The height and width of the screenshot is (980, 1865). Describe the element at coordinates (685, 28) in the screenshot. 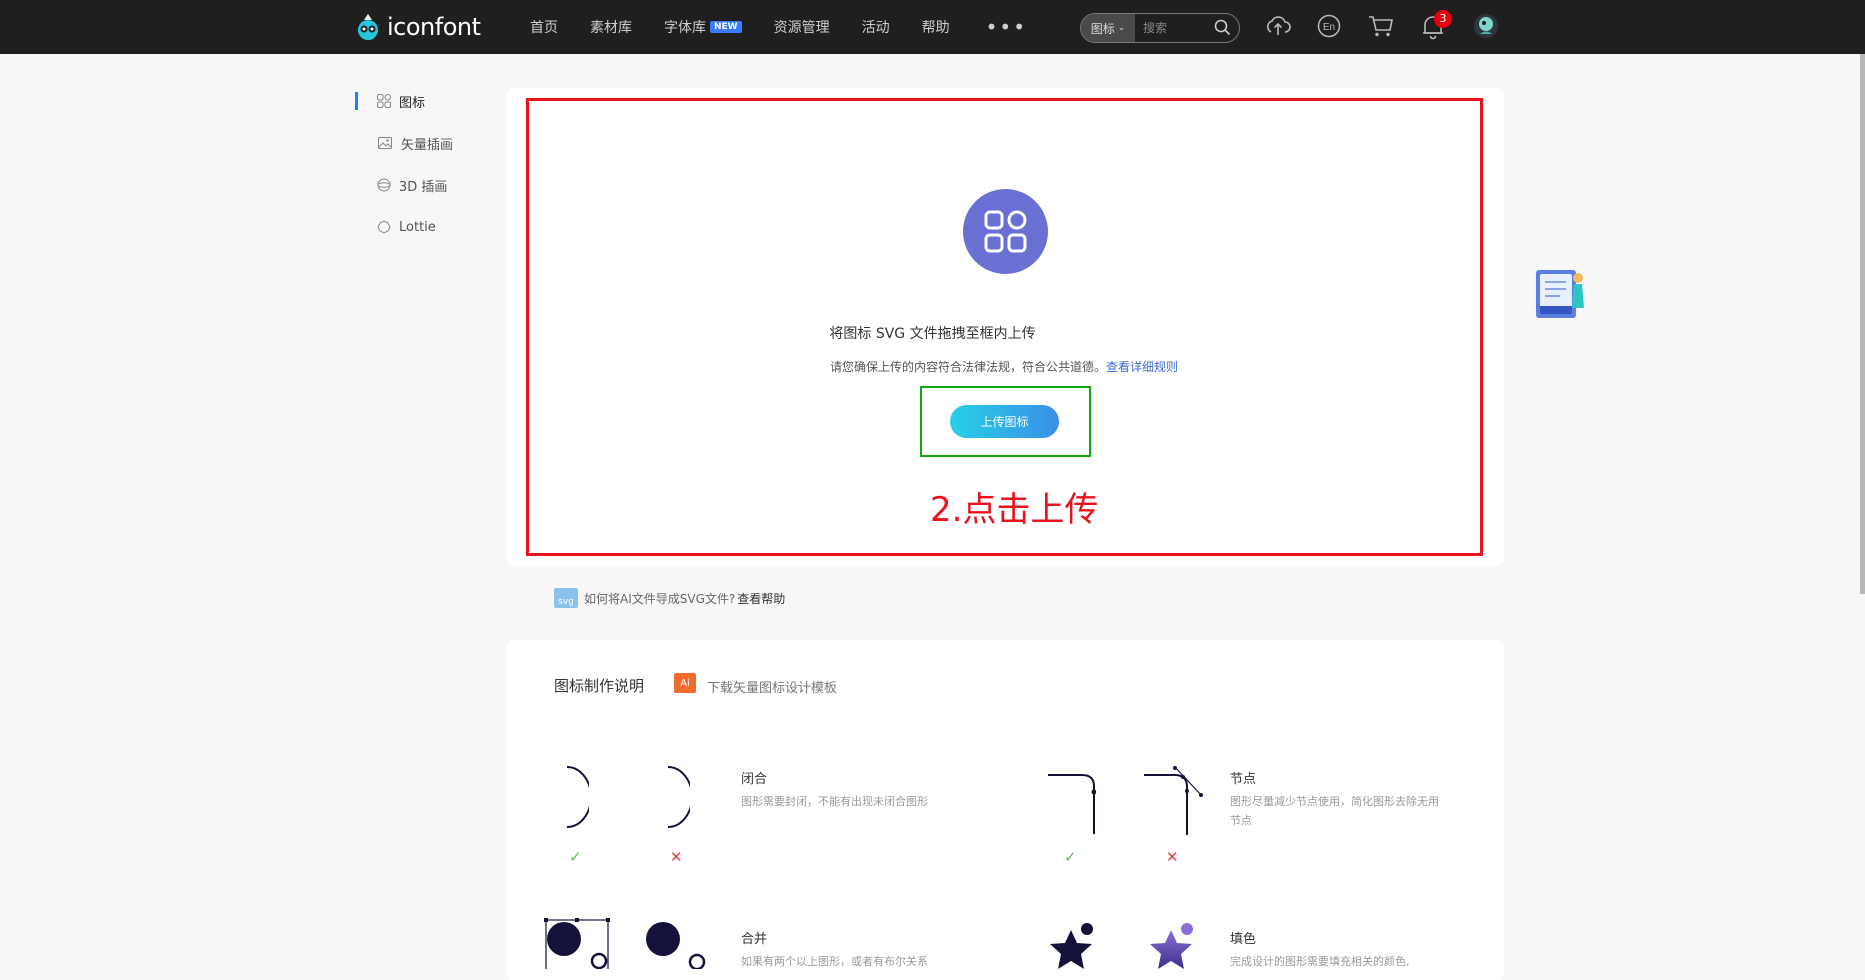

I see `nav-fonts-label: 字体库` at that location.